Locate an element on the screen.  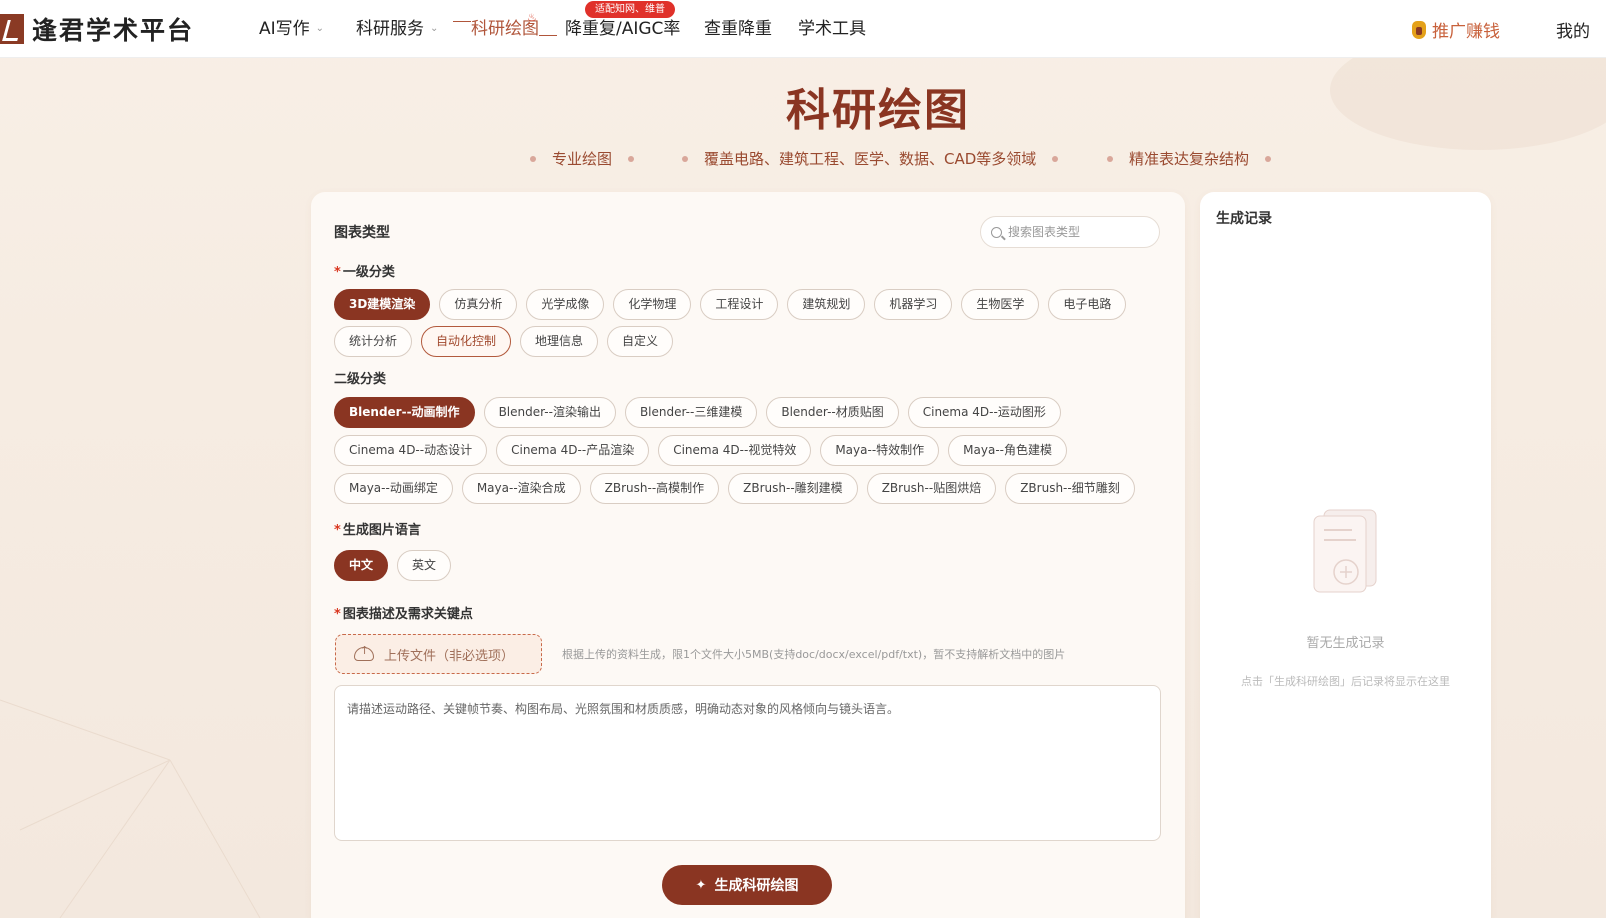
level1-chip: 光学成像 is located at coordinates (565, 304).